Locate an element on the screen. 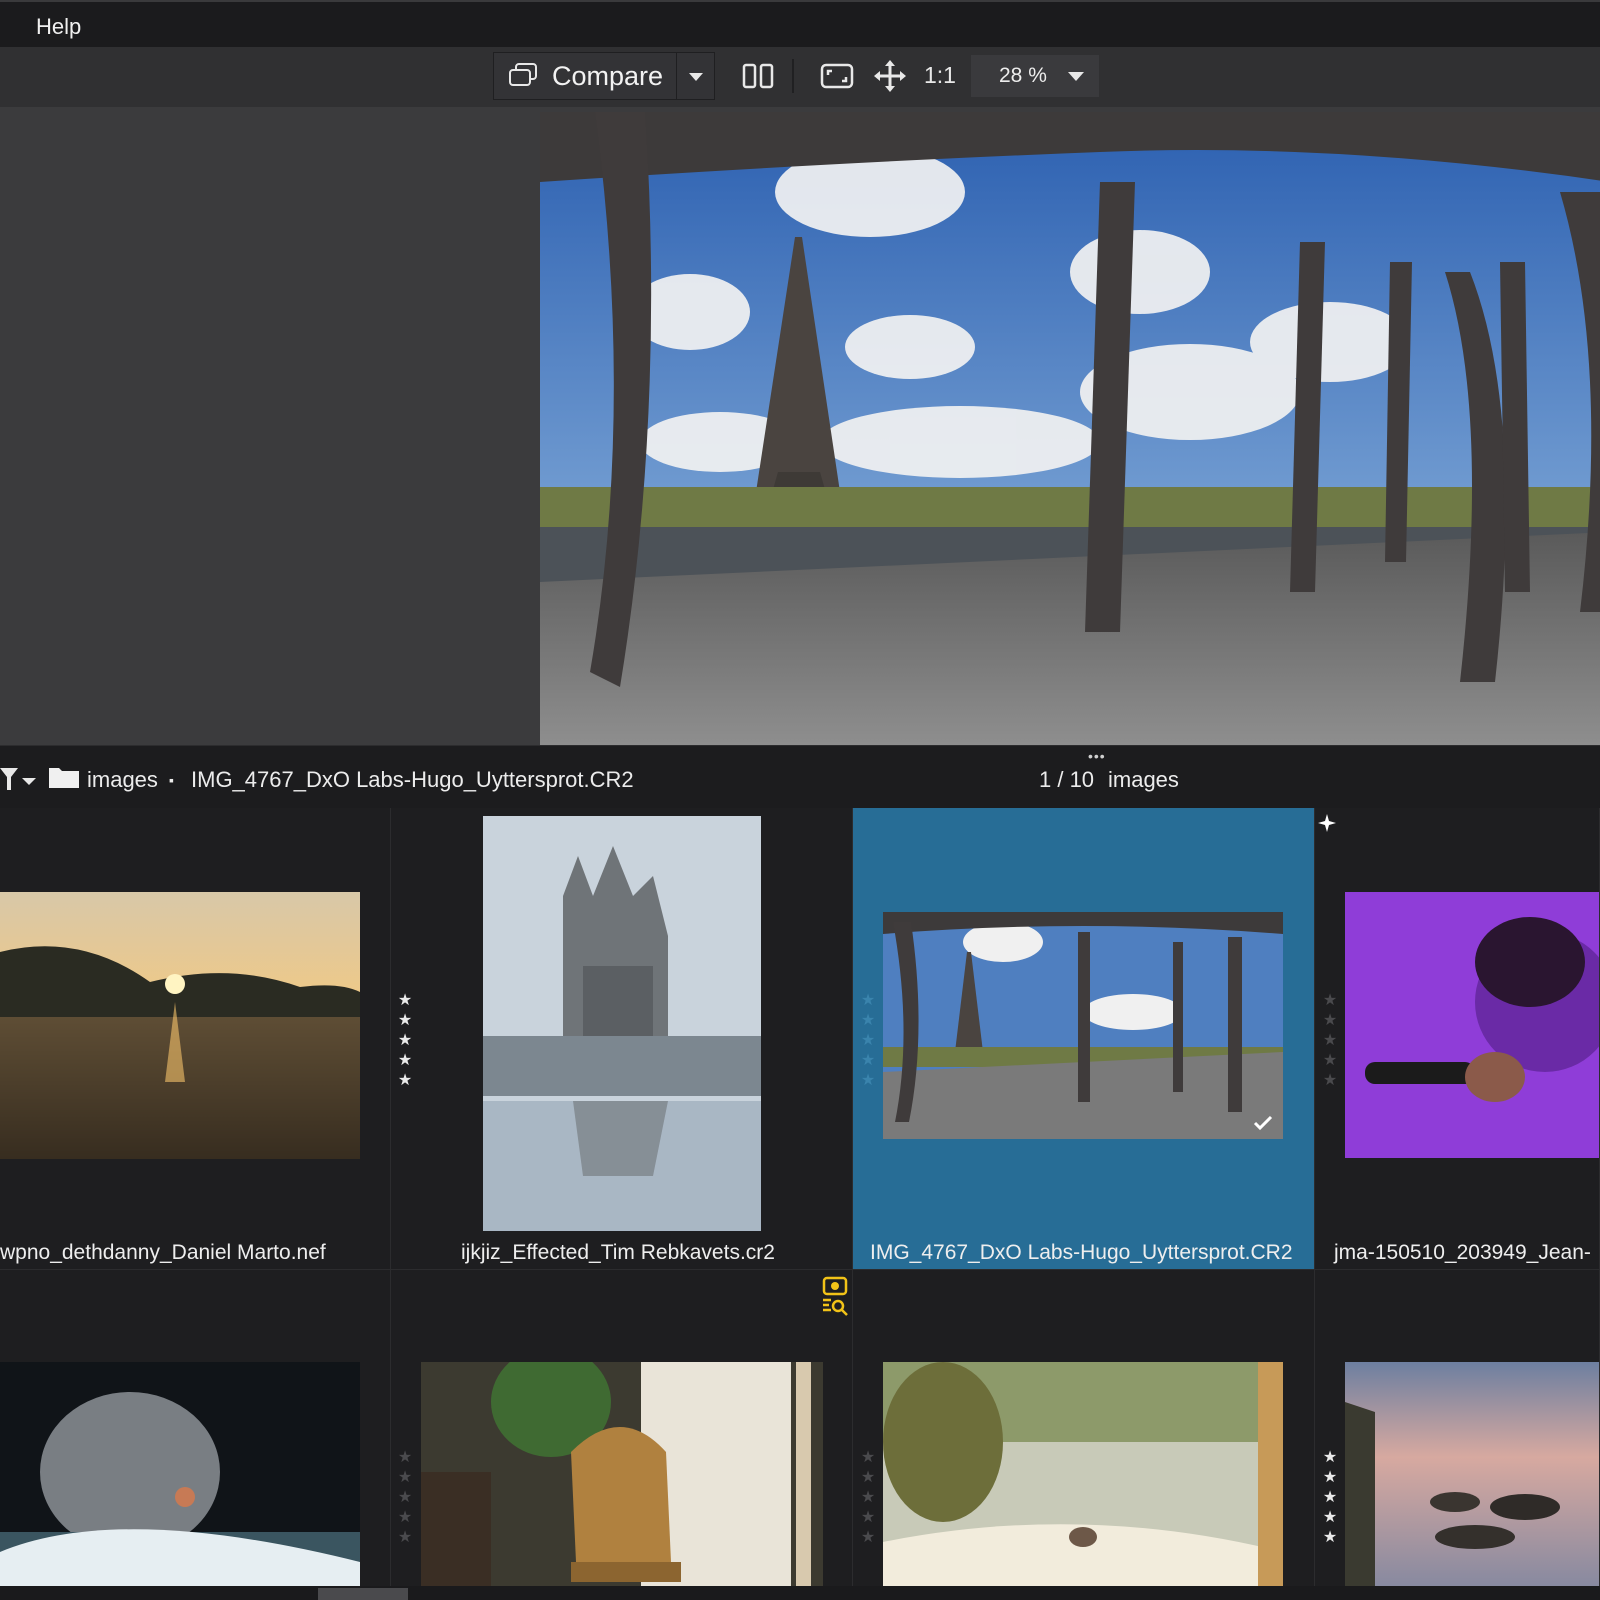 Image resolution: width=1600 pixels, height=1600 pixels. camera-search-badge-icon is located at coordinates (835, 1296).